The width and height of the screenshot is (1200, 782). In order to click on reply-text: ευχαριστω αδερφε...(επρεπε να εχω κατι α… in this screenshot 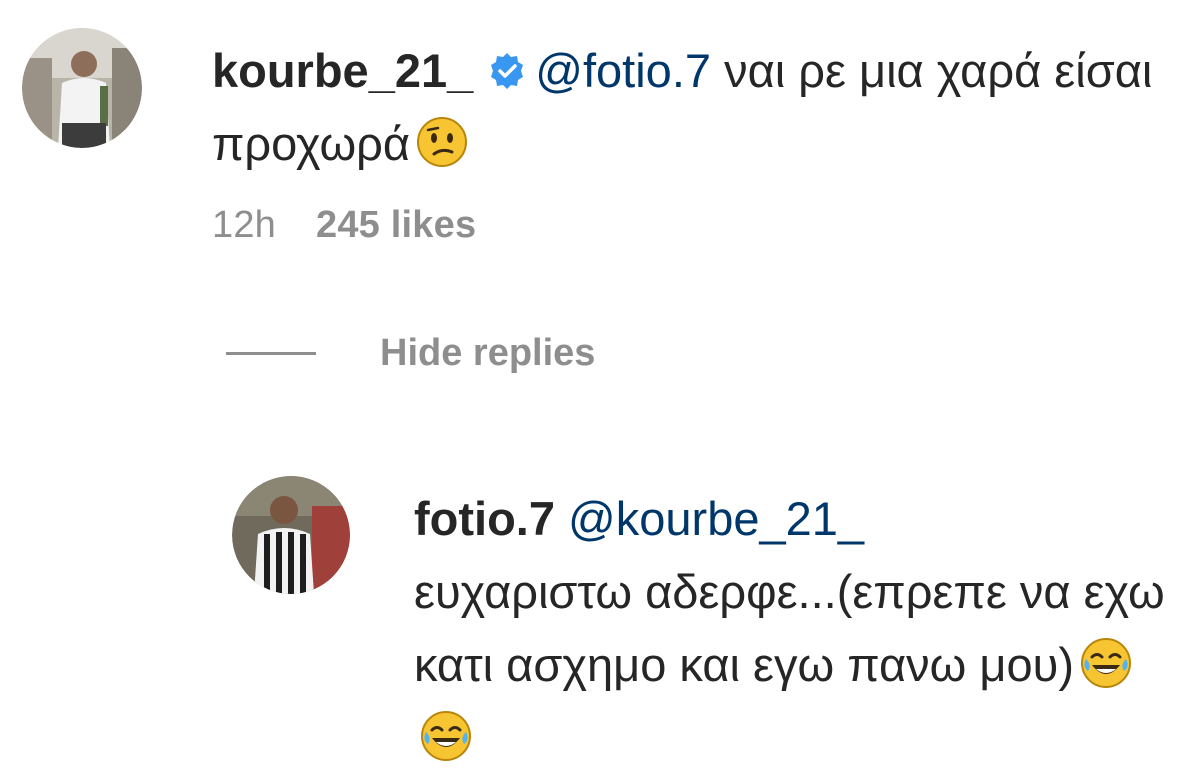, I will do `click(789, 628)`.